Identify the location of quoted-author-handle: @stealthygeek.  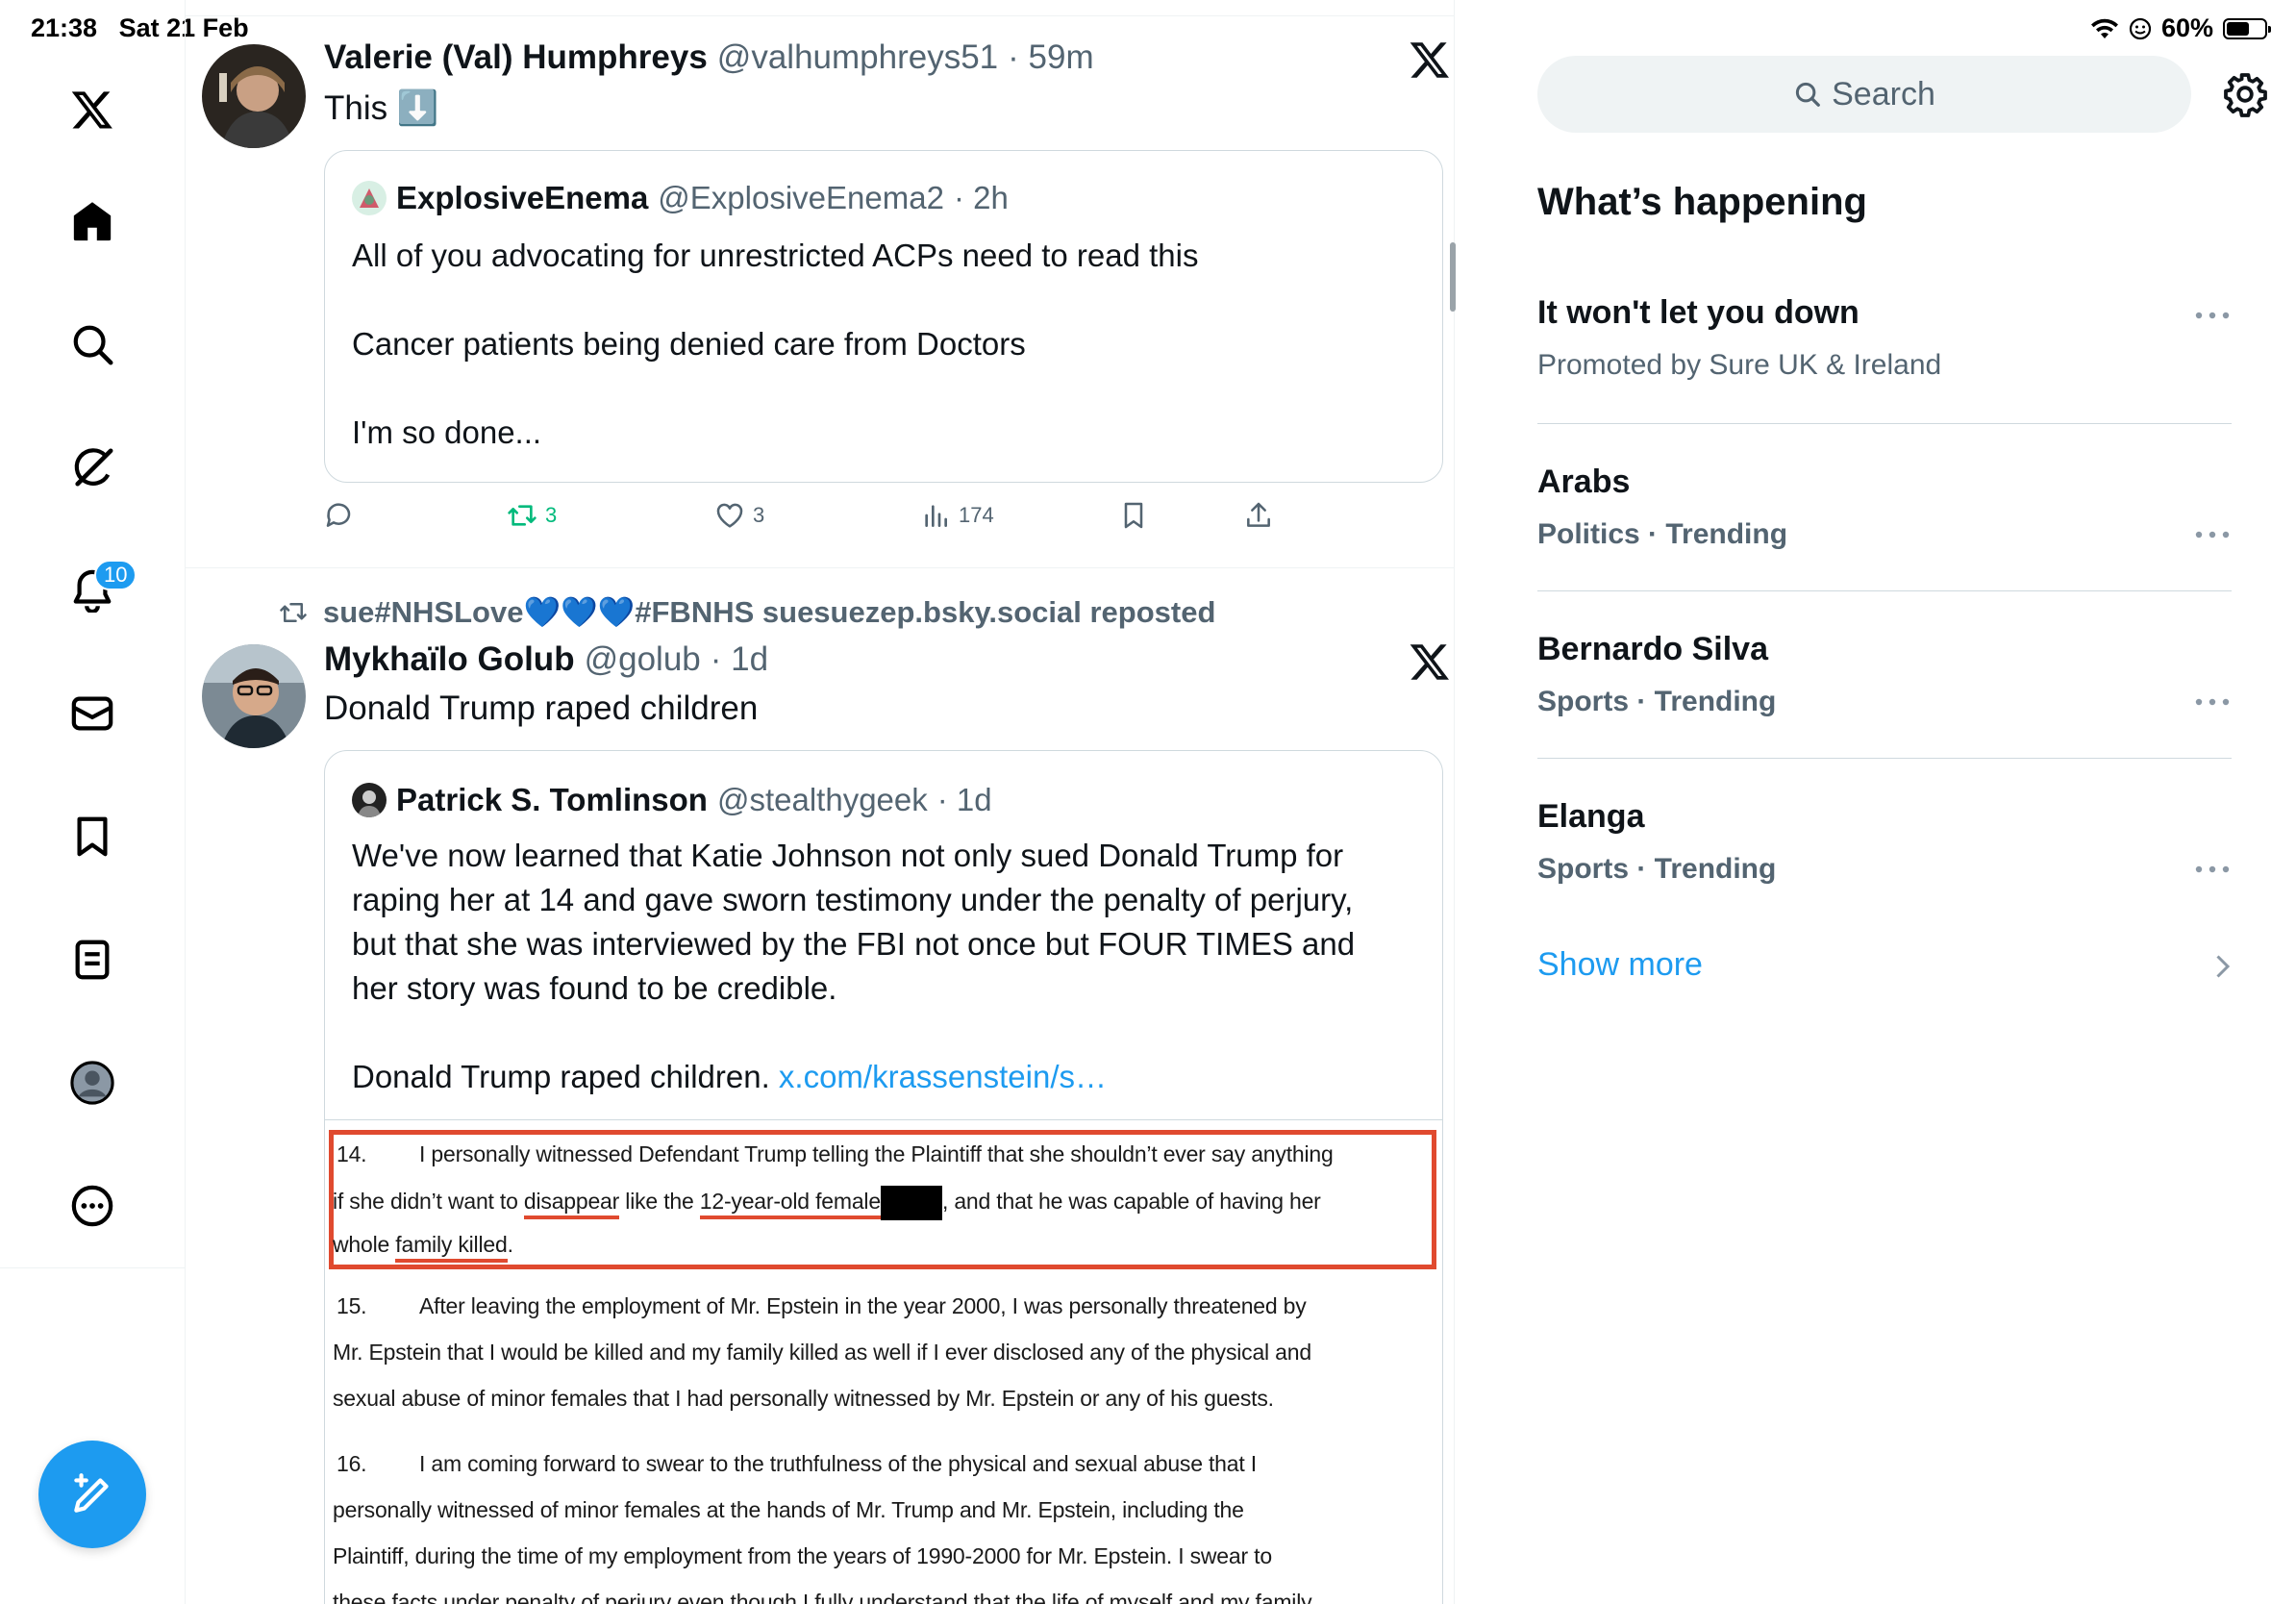
(822, 799).